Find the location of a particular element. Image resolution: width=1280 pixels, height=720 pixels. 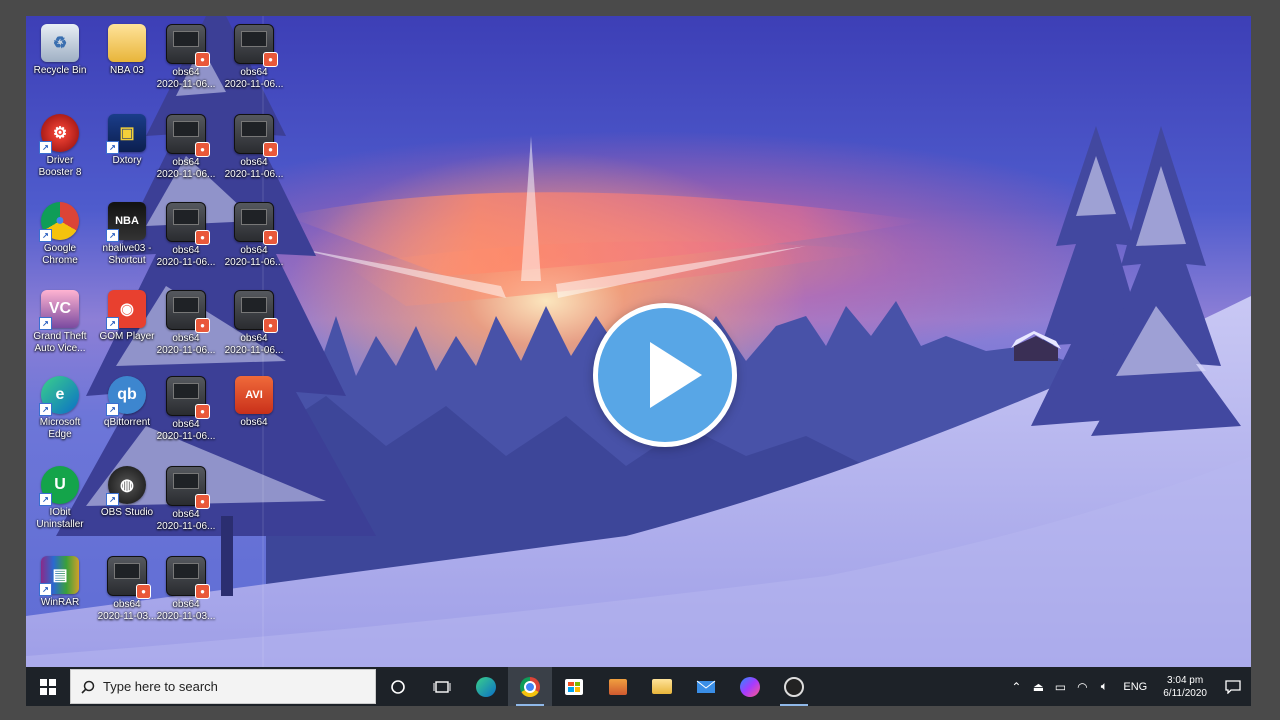

wifi-icon: ◠ is located at coordinates (1082, 687).